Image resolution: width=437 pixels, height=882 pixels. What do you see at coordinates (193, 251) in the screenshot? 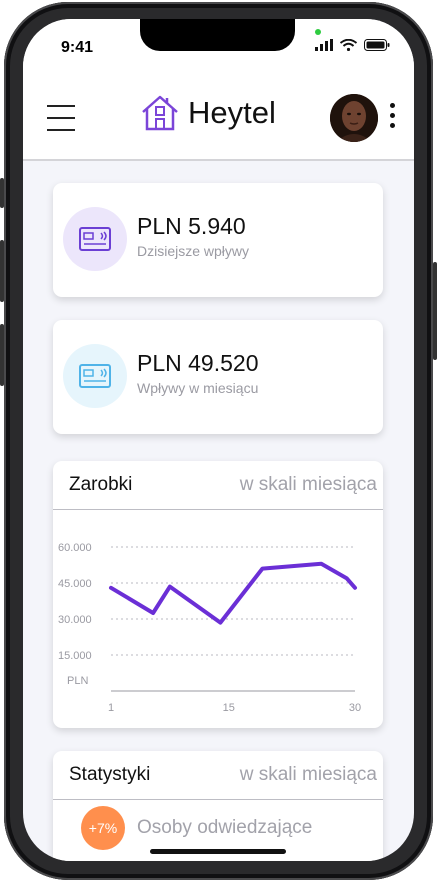
I see `income-today-label: Dzisiejsze wpływy` at bounding box center [193, 251].